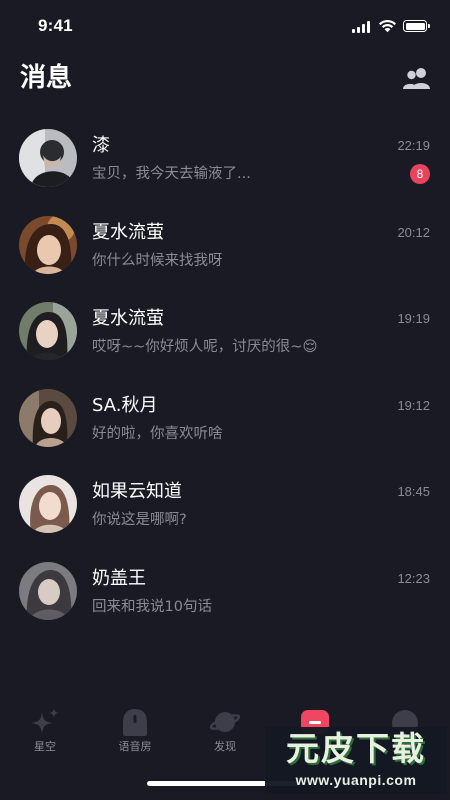  What do you see at coordinates (137, 492) in the screenshot?
I see `contact-name: 如果云知道` at bounding box center [137, 492].